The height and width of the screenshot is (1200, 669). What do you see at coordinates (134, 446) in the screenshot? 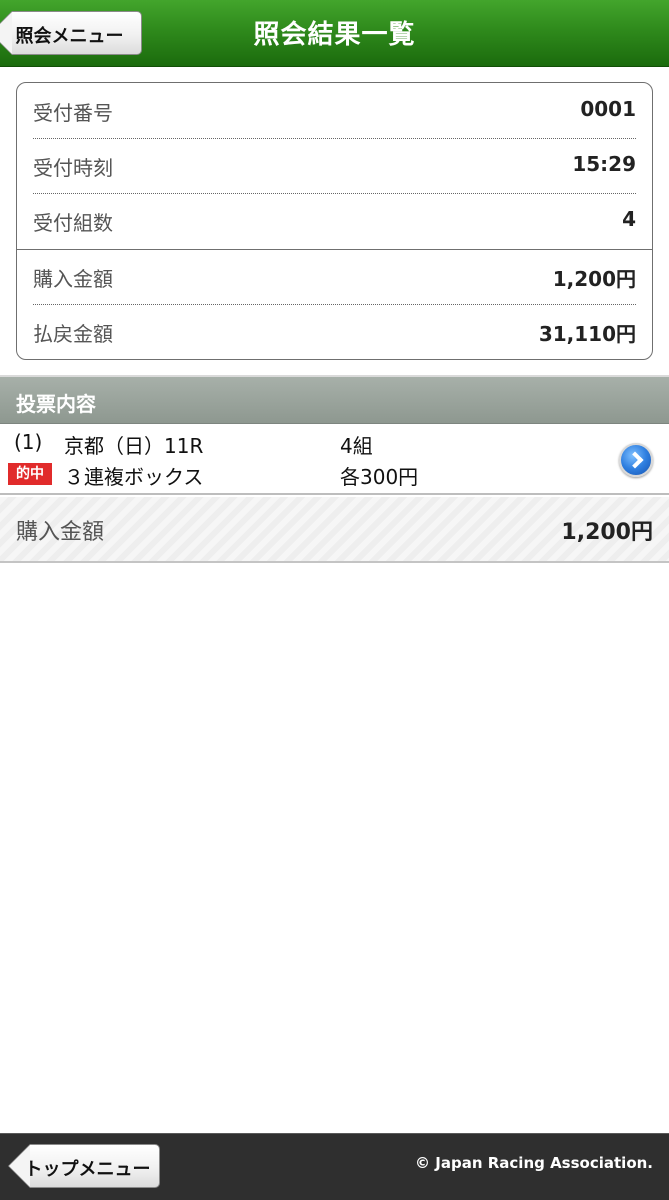
I see `bet-race: 京都（日）11R` at bounding box center [134, 446].